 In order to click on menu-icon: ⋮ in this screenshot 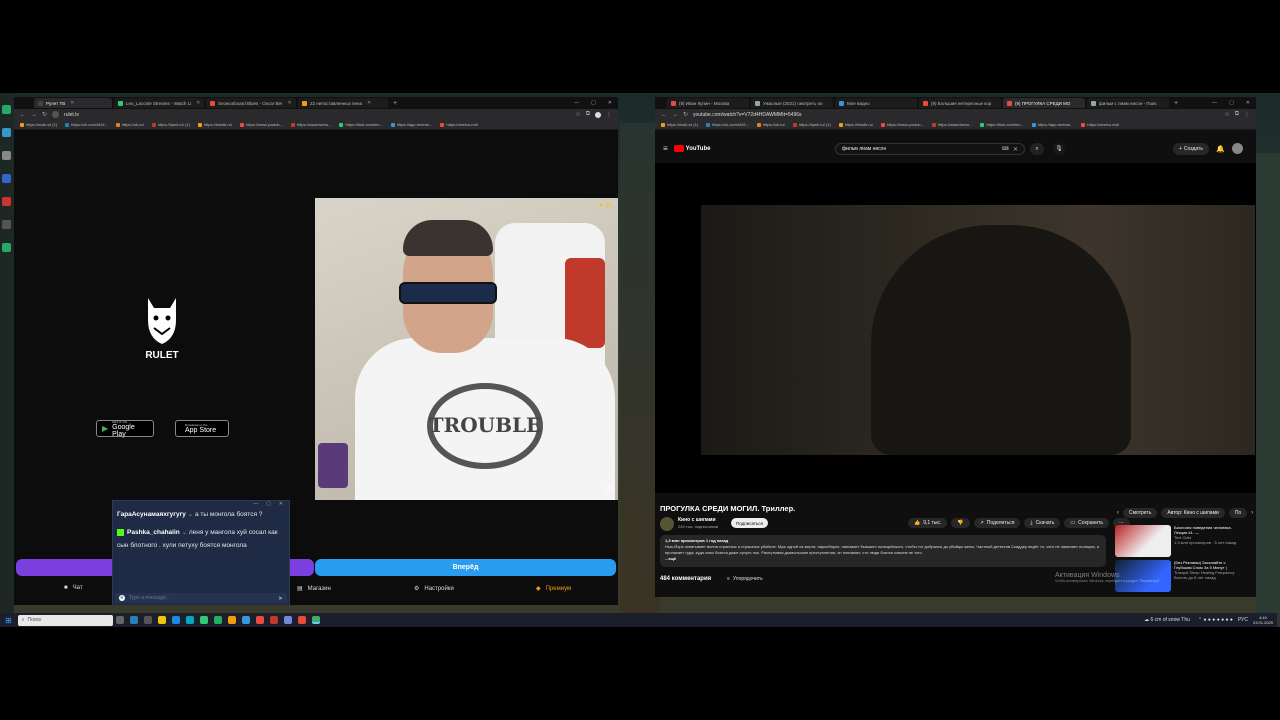, I will do `click(609, 114)`.